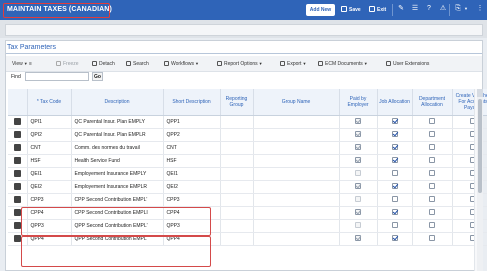  Describe the element at coordinates (67, 64) in the screenshot. I see `freeze-button: Freeze` at that location.